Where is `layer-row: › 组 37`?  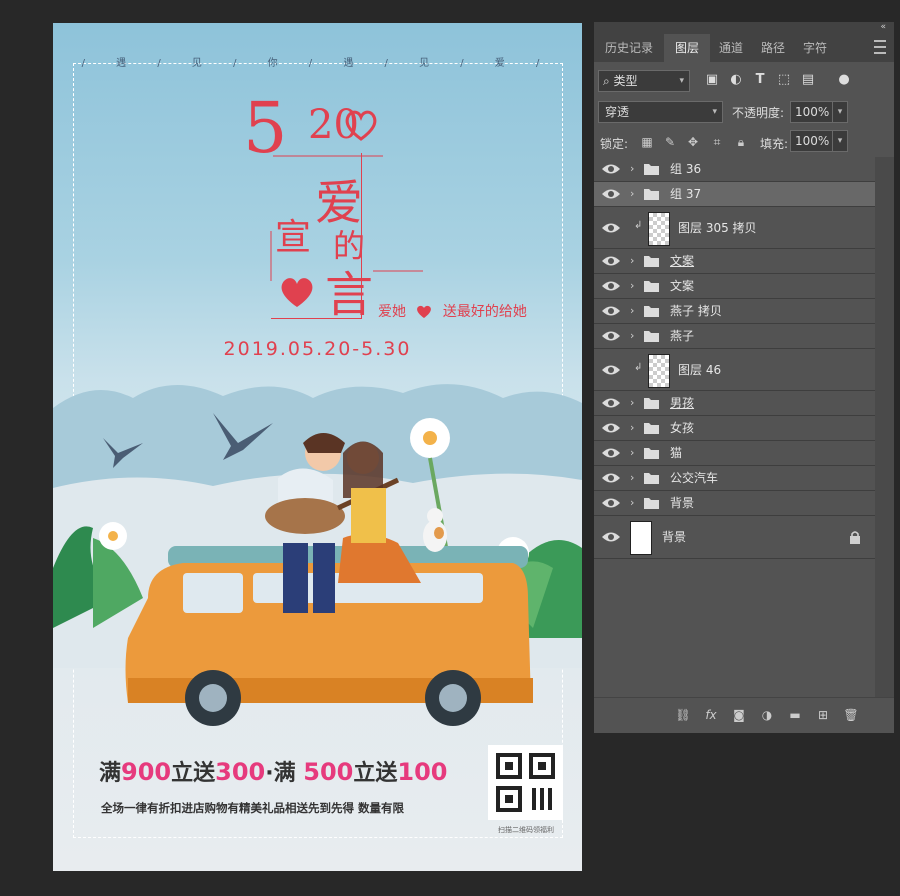
layer-row: › 组 37 is located at coordinates (734, 194).